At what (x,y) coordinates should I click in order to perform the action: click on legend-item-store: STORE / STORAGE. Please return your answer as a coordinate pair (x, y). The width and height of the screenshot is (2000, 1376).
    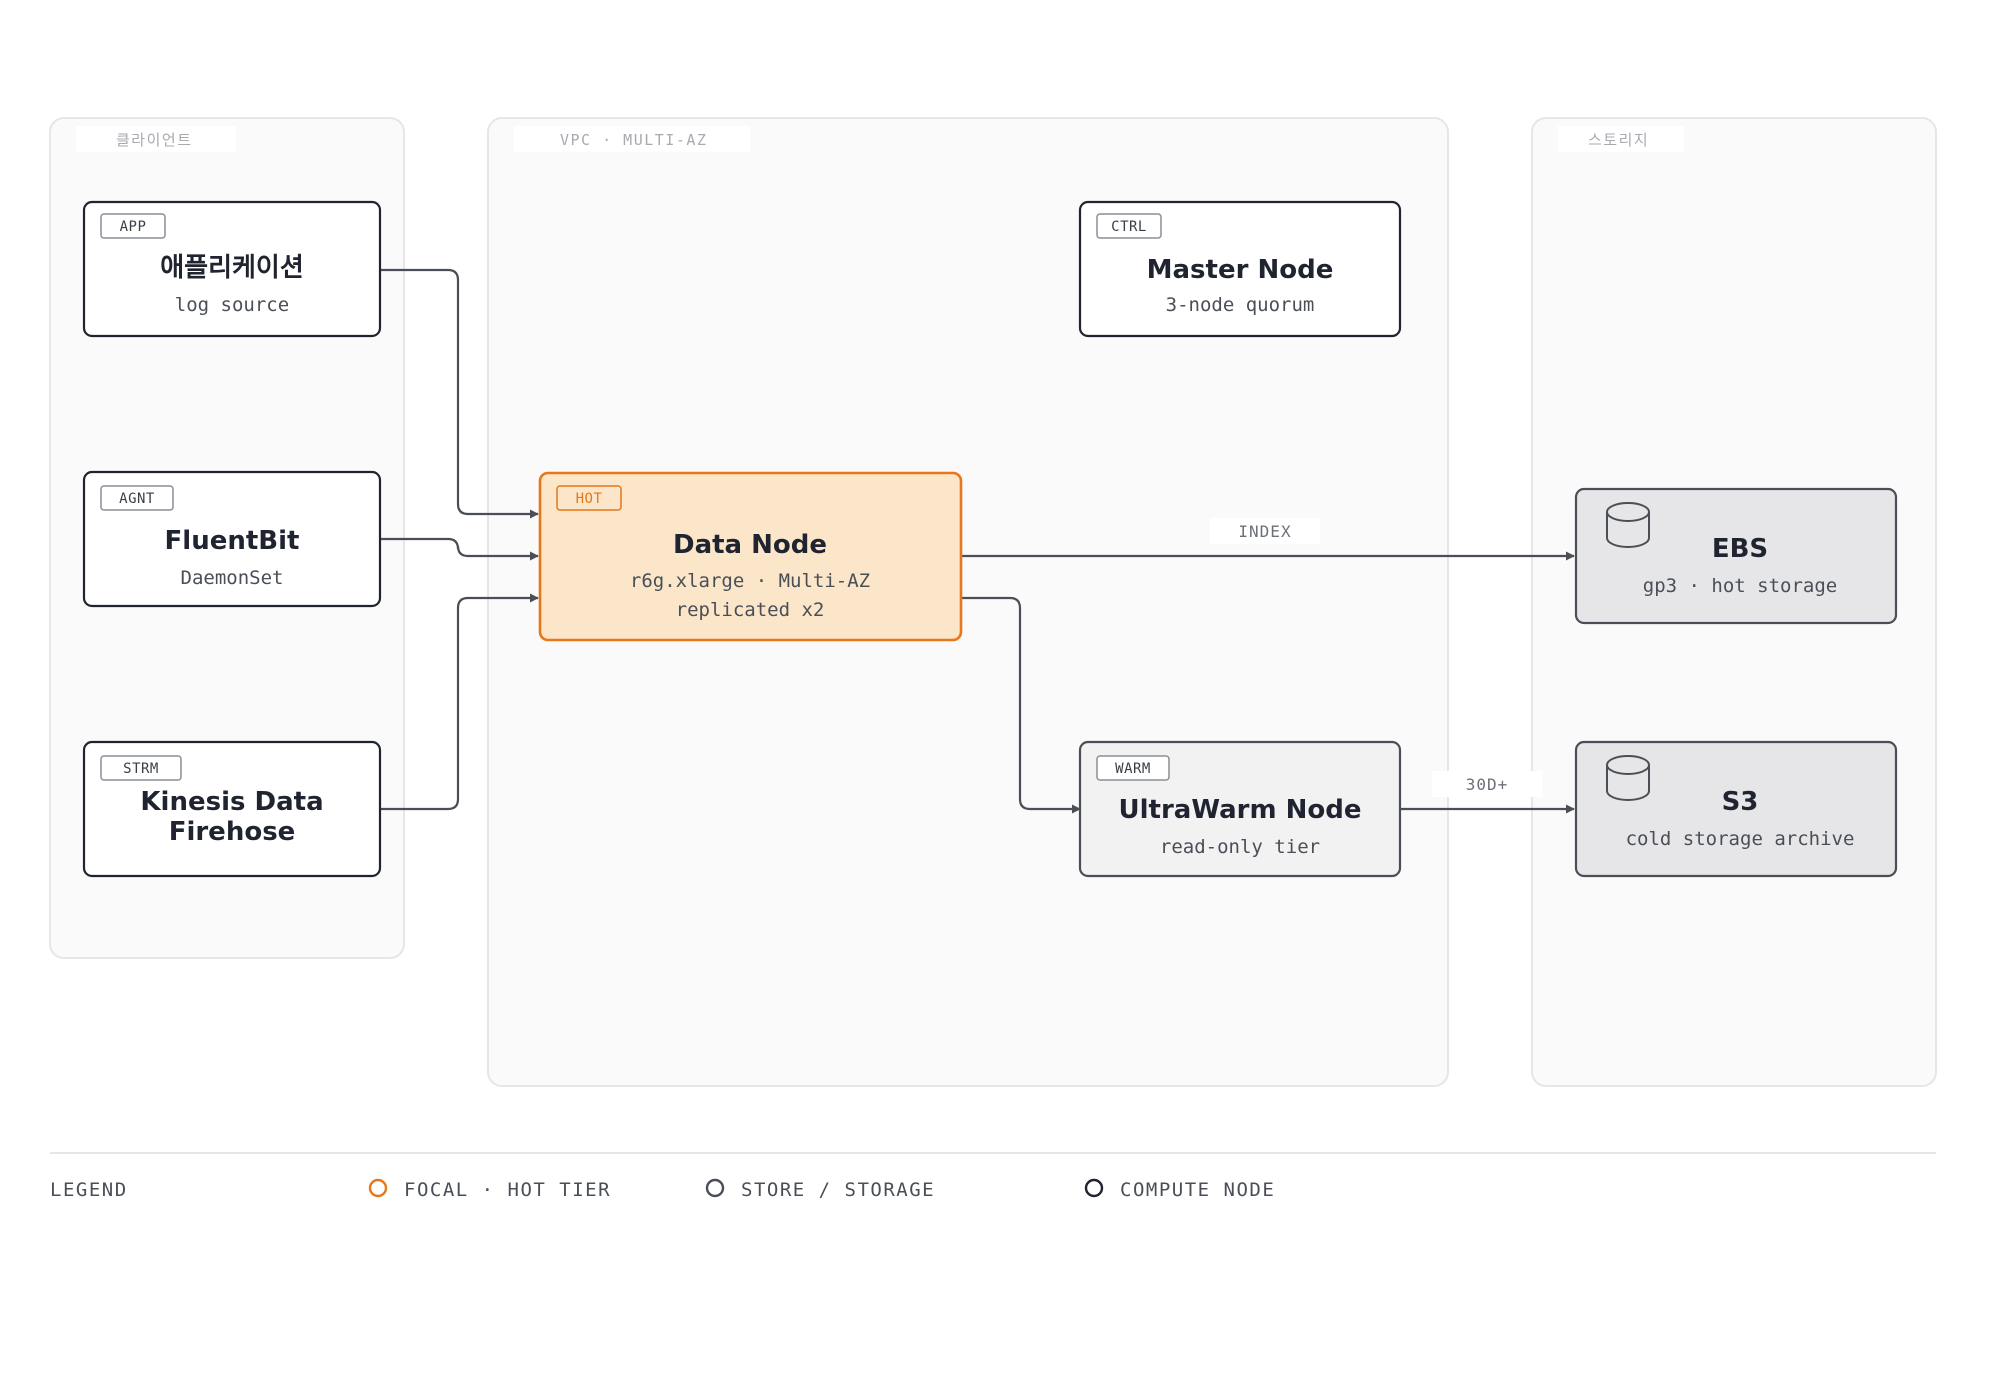
    Looking at the image, I should click on (820, 1189).